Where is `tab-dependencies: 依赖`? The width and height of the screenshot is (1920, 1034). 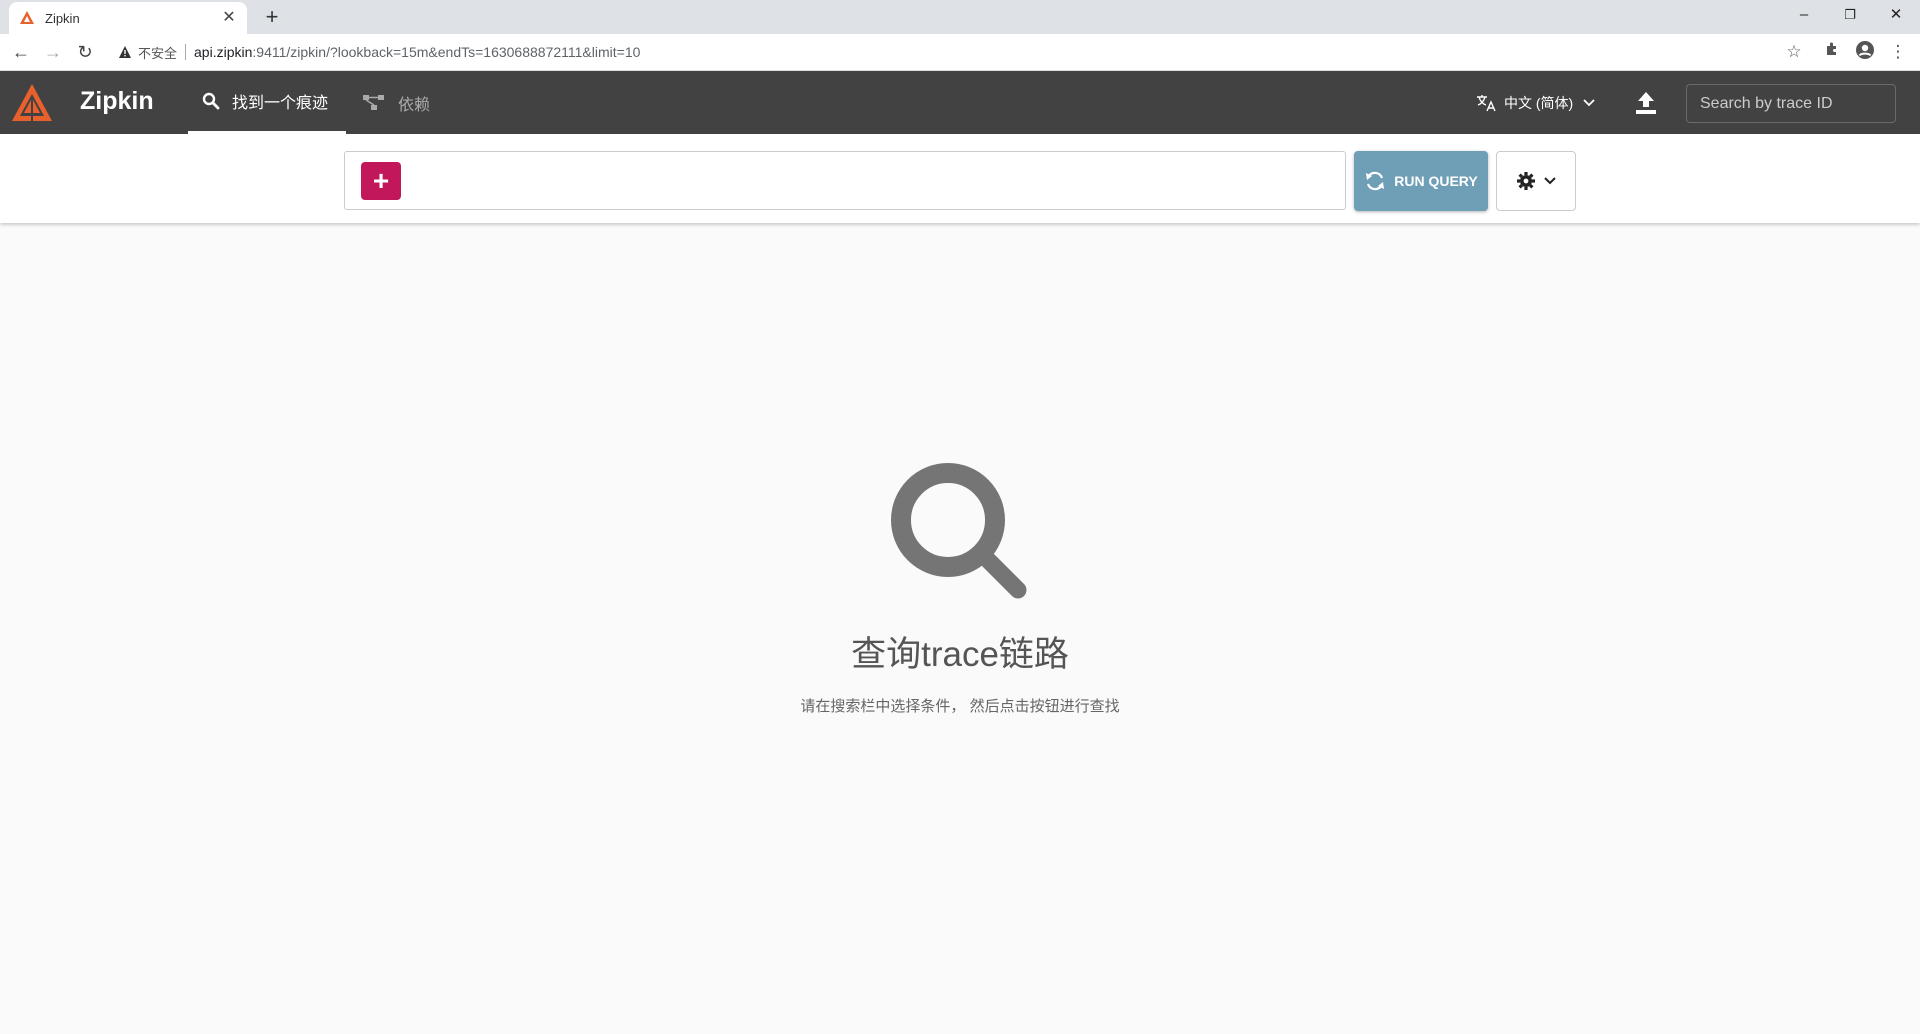 tab-dependencies: 依赖 is located at coordinates (396, 102).